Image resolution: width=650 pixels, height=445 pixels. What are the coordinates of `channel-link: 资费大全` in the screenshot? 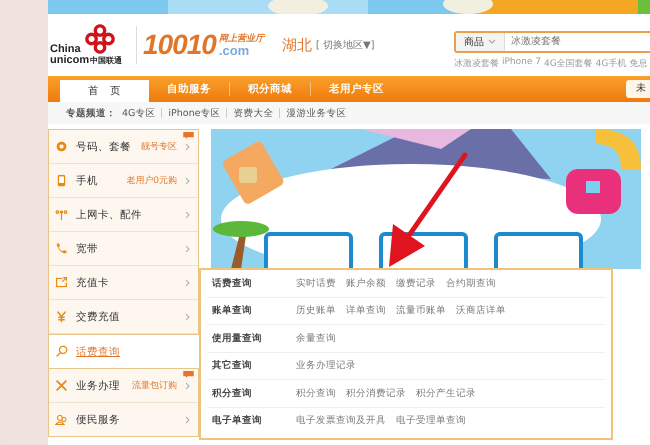 It's located at (253, 113).